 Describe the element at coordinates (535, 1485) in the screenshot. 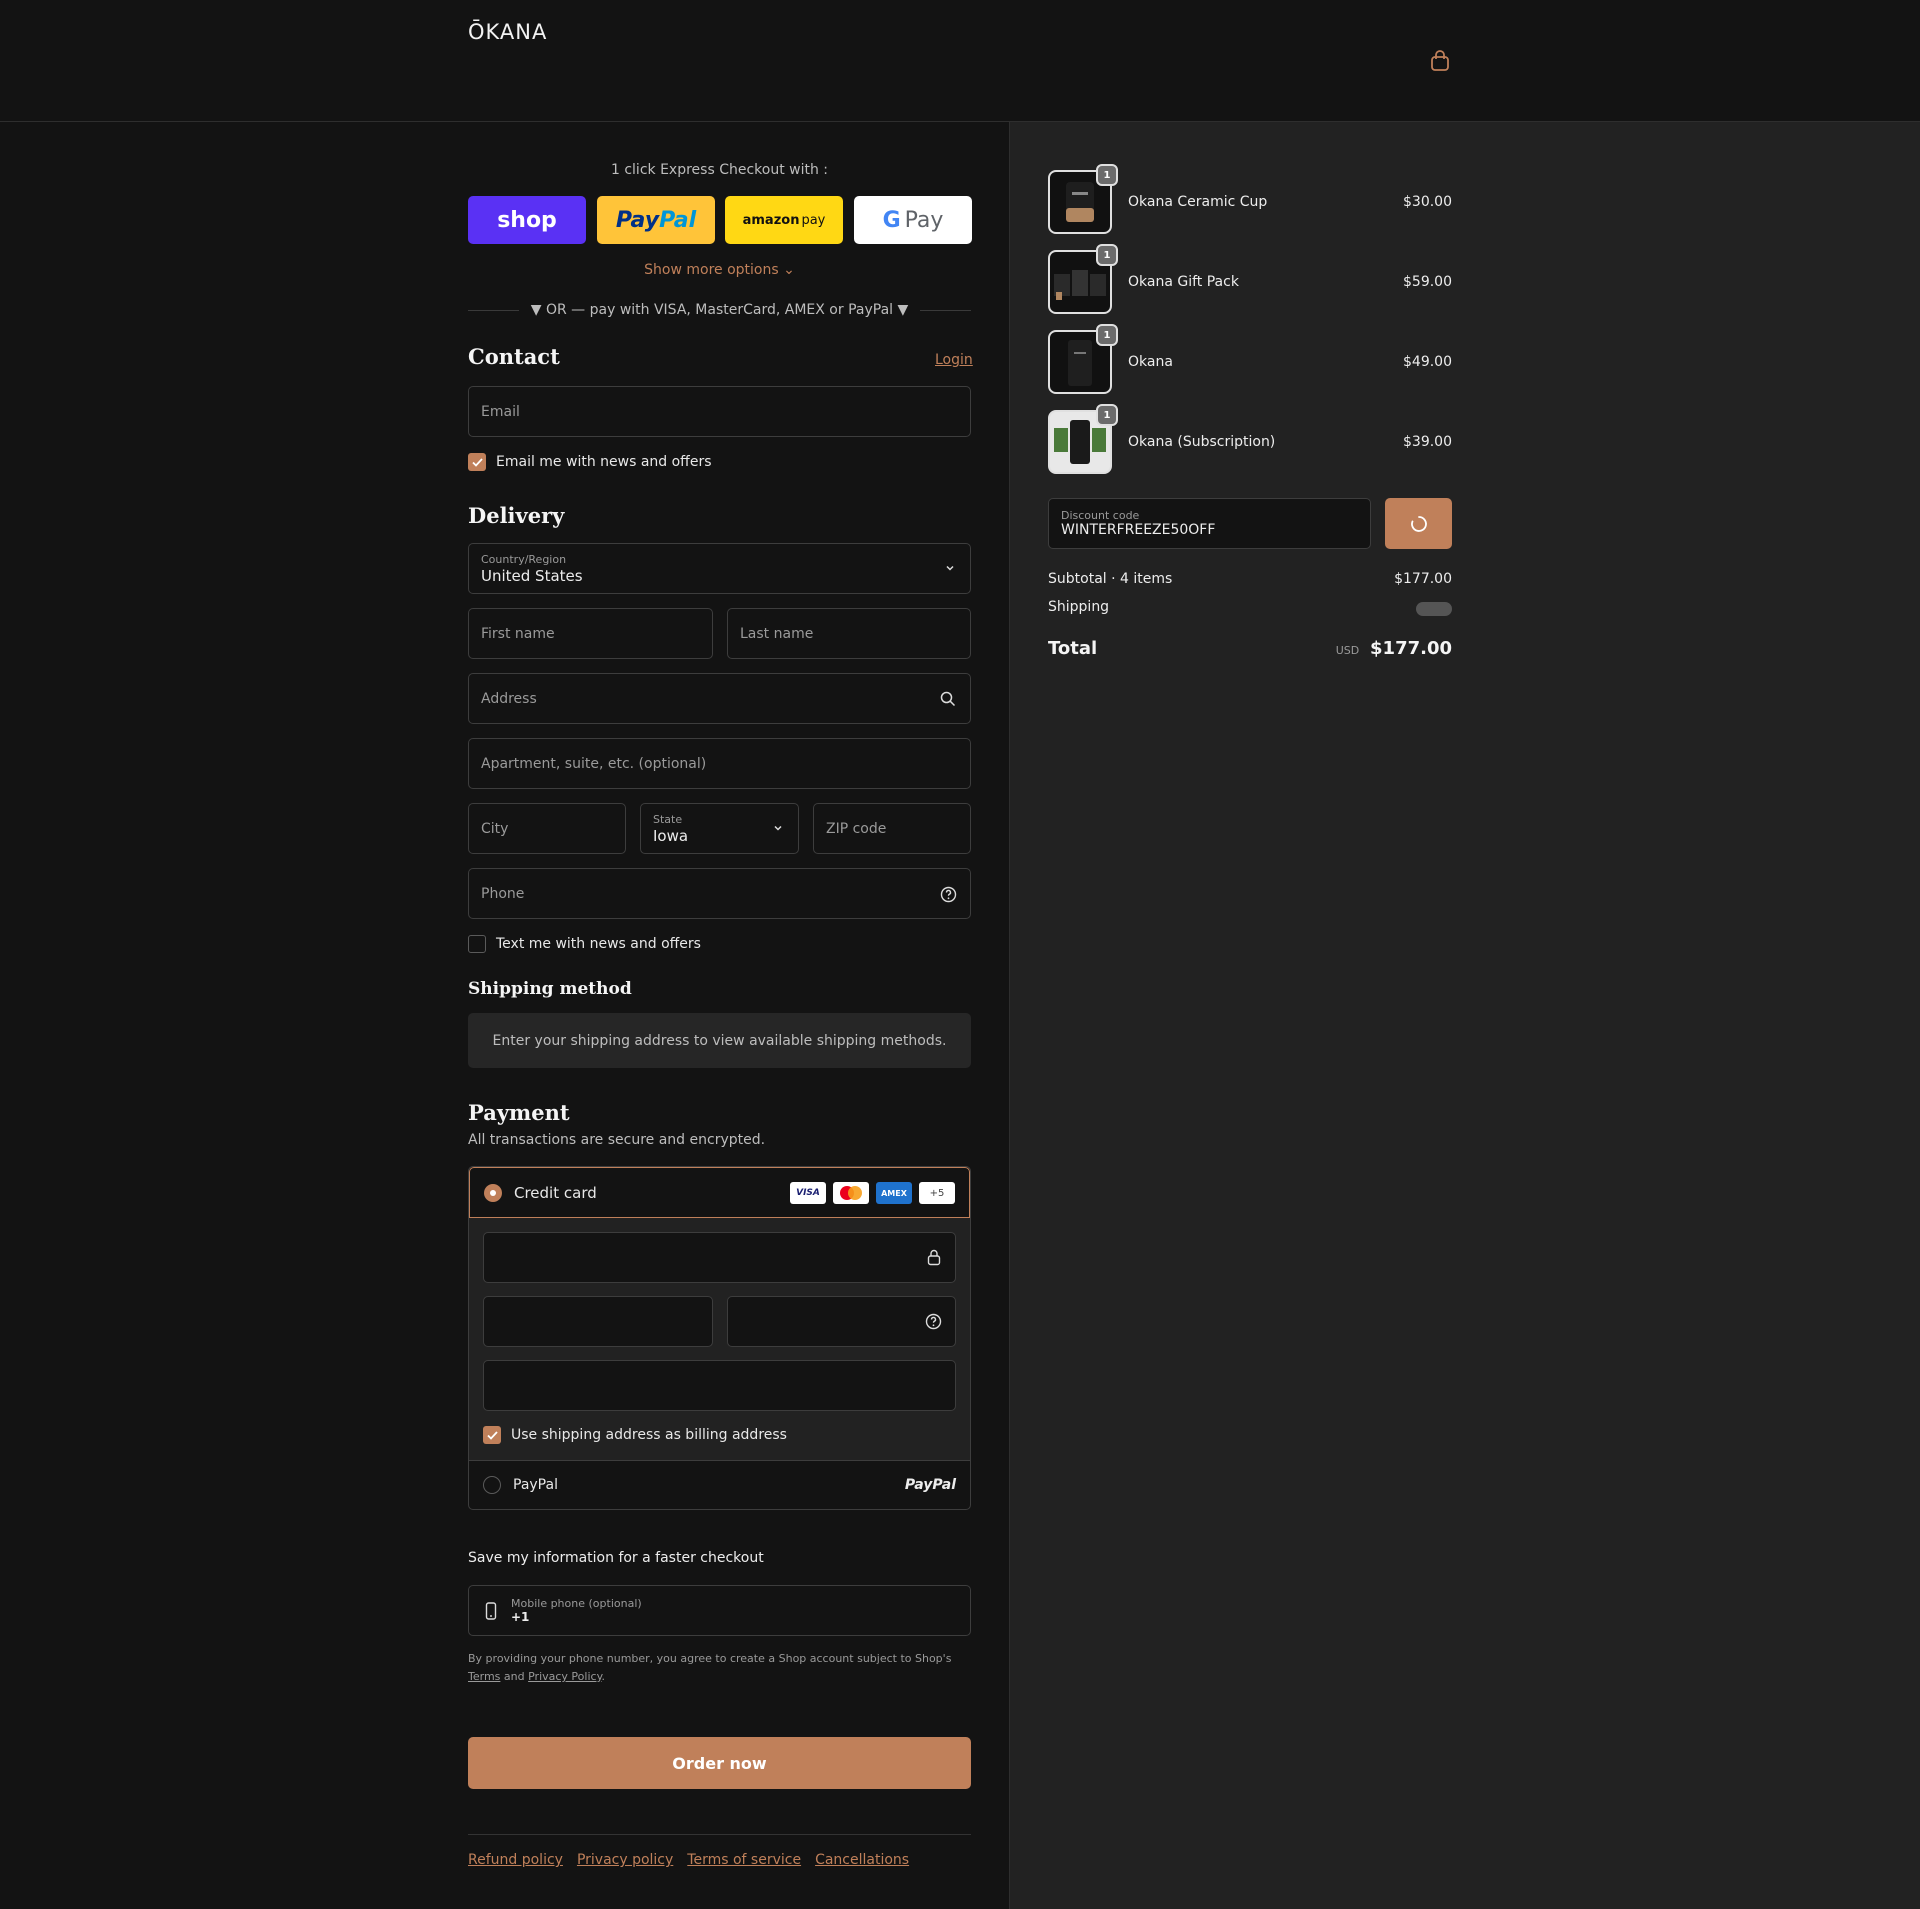

I see `paypal-label: PayPal` at that location.